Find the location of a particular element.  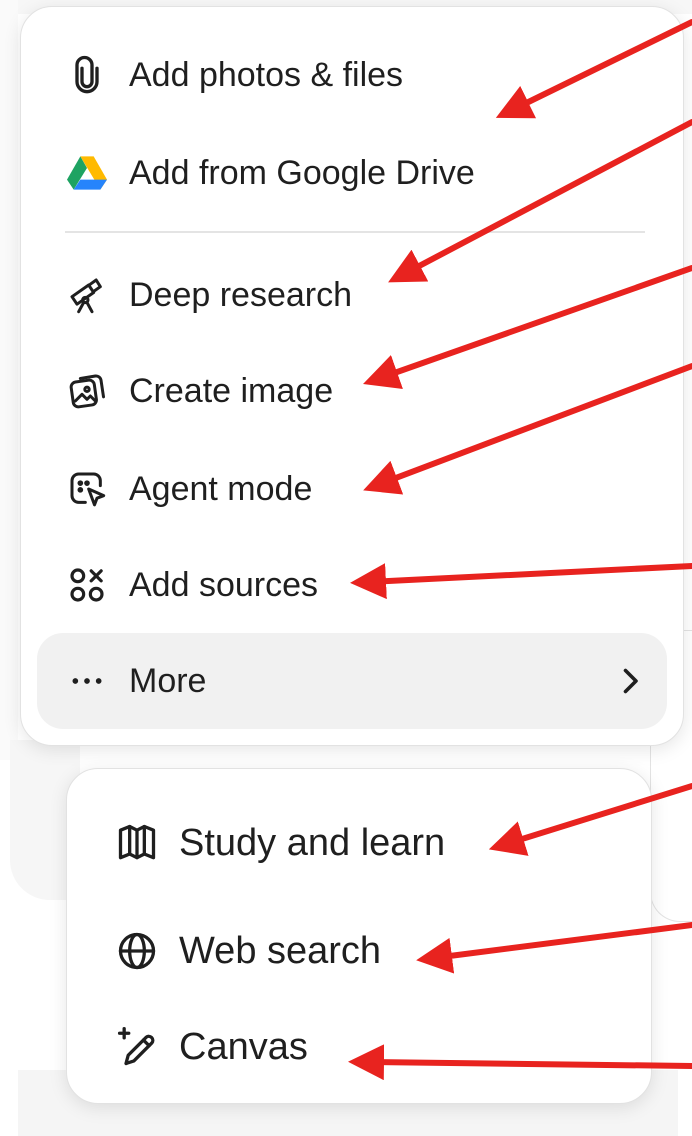

menu-item-add-photos-files: Add photos & files is located at coordinates (352, 75).